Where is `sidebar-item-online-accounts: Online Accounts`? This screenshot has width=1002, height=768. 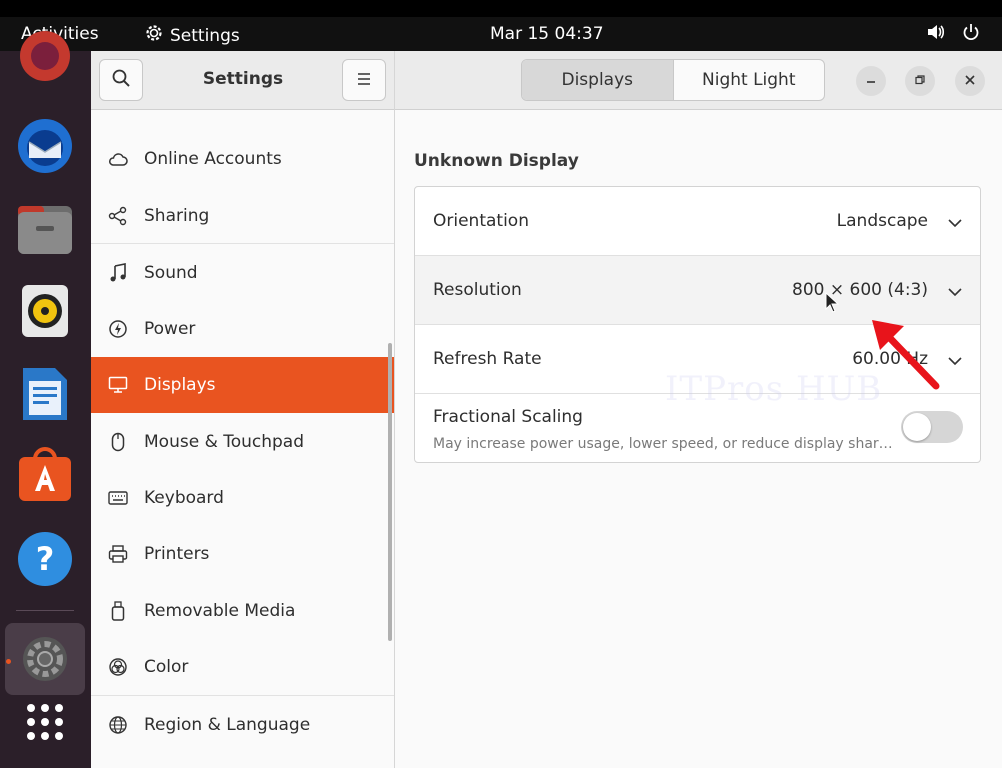 sidebar-item-online-accounts: Online Accounts is located at coordinates (242, 159).